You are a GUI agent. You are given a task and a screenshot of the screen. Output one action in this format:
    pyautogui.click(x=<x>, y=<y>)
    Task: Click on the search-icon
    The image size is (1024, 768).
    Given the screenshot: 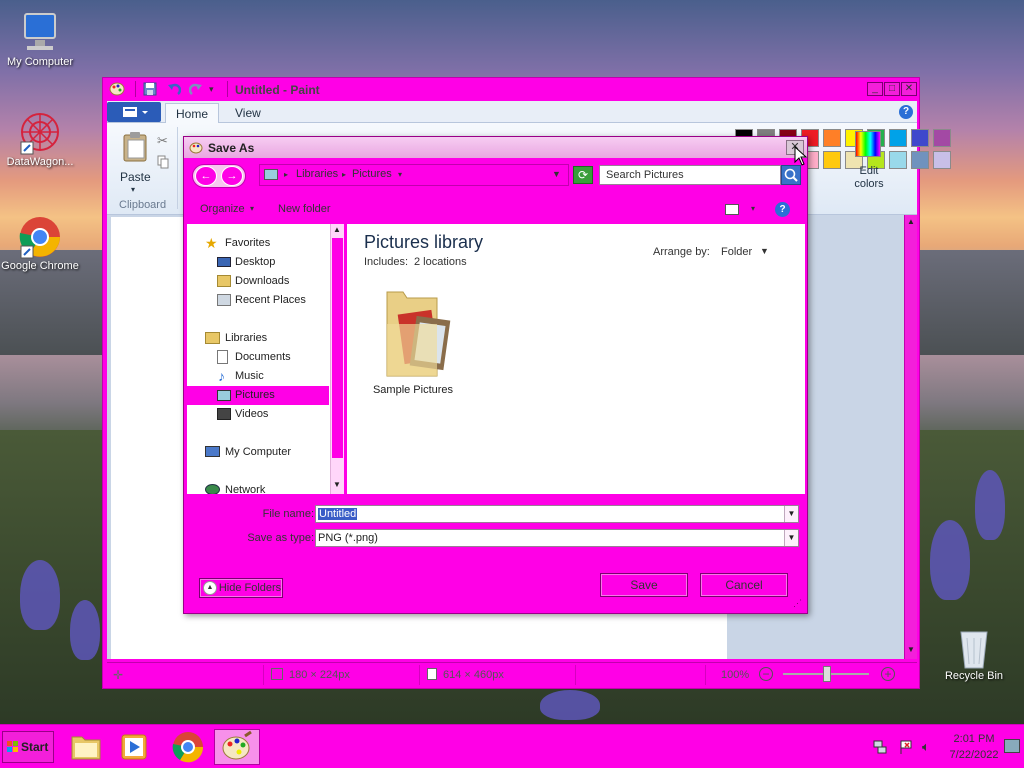 What is the action you would take?
    pyautogui.click(x=791, y=175)
    